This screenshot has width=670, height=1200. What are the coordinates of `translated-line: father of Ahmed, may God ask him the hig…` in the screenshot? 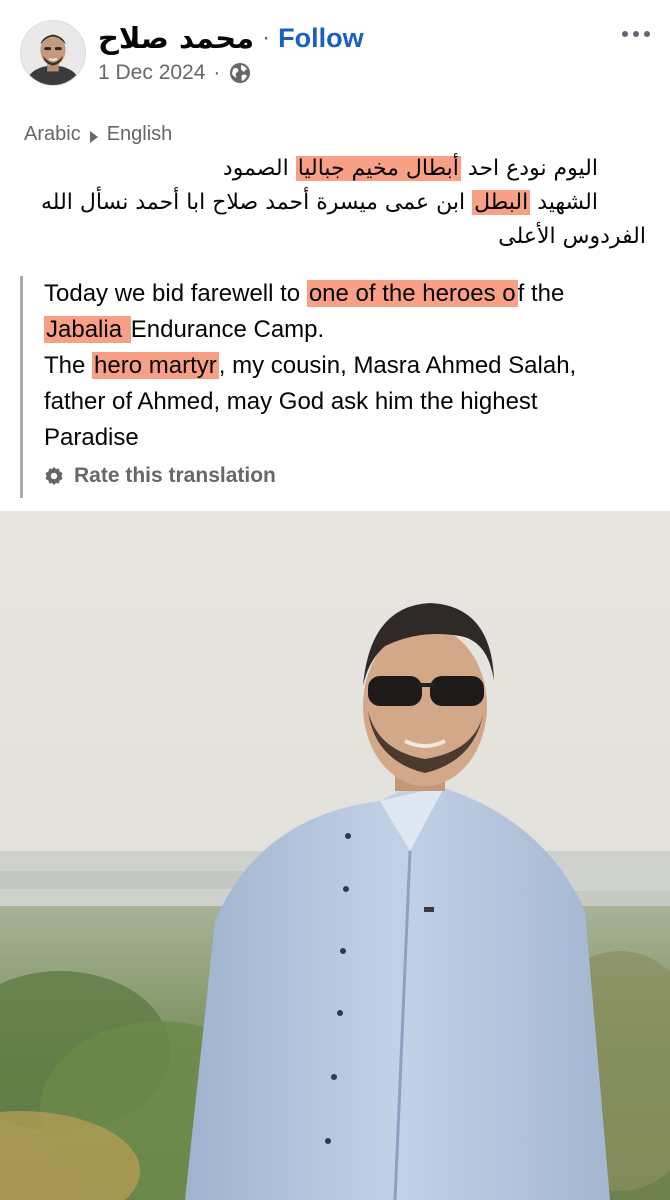 It's located at (291, 401).